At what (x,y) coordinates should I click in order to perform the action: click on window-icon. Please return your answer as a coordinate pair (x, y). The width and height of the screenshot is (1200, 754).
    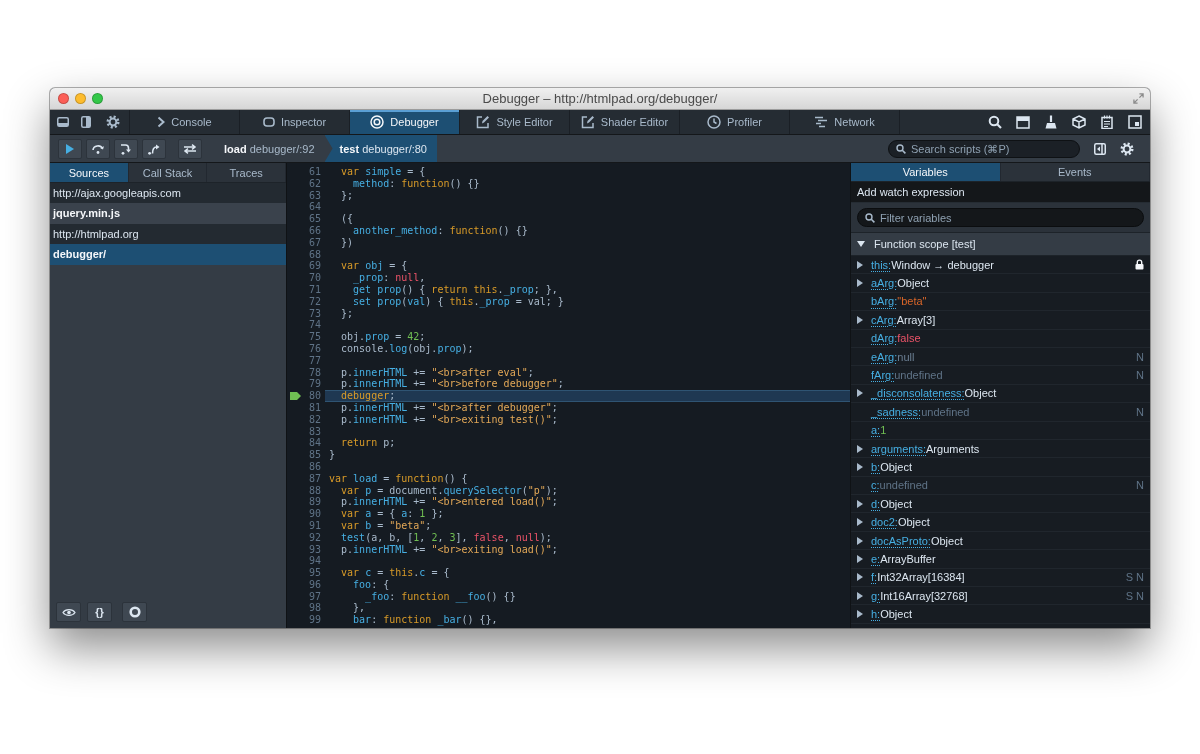
    Looking at the image, I should click on (1023, 122).